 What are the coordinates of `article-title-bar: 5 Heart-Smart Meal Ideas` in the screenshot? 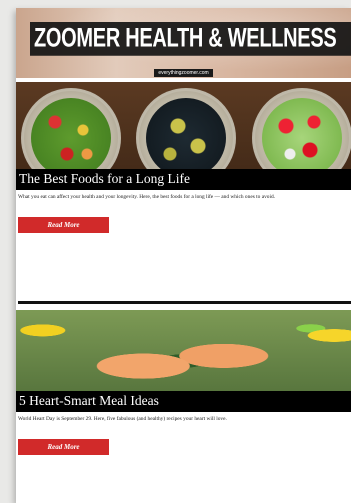 It's located at (183, 401).